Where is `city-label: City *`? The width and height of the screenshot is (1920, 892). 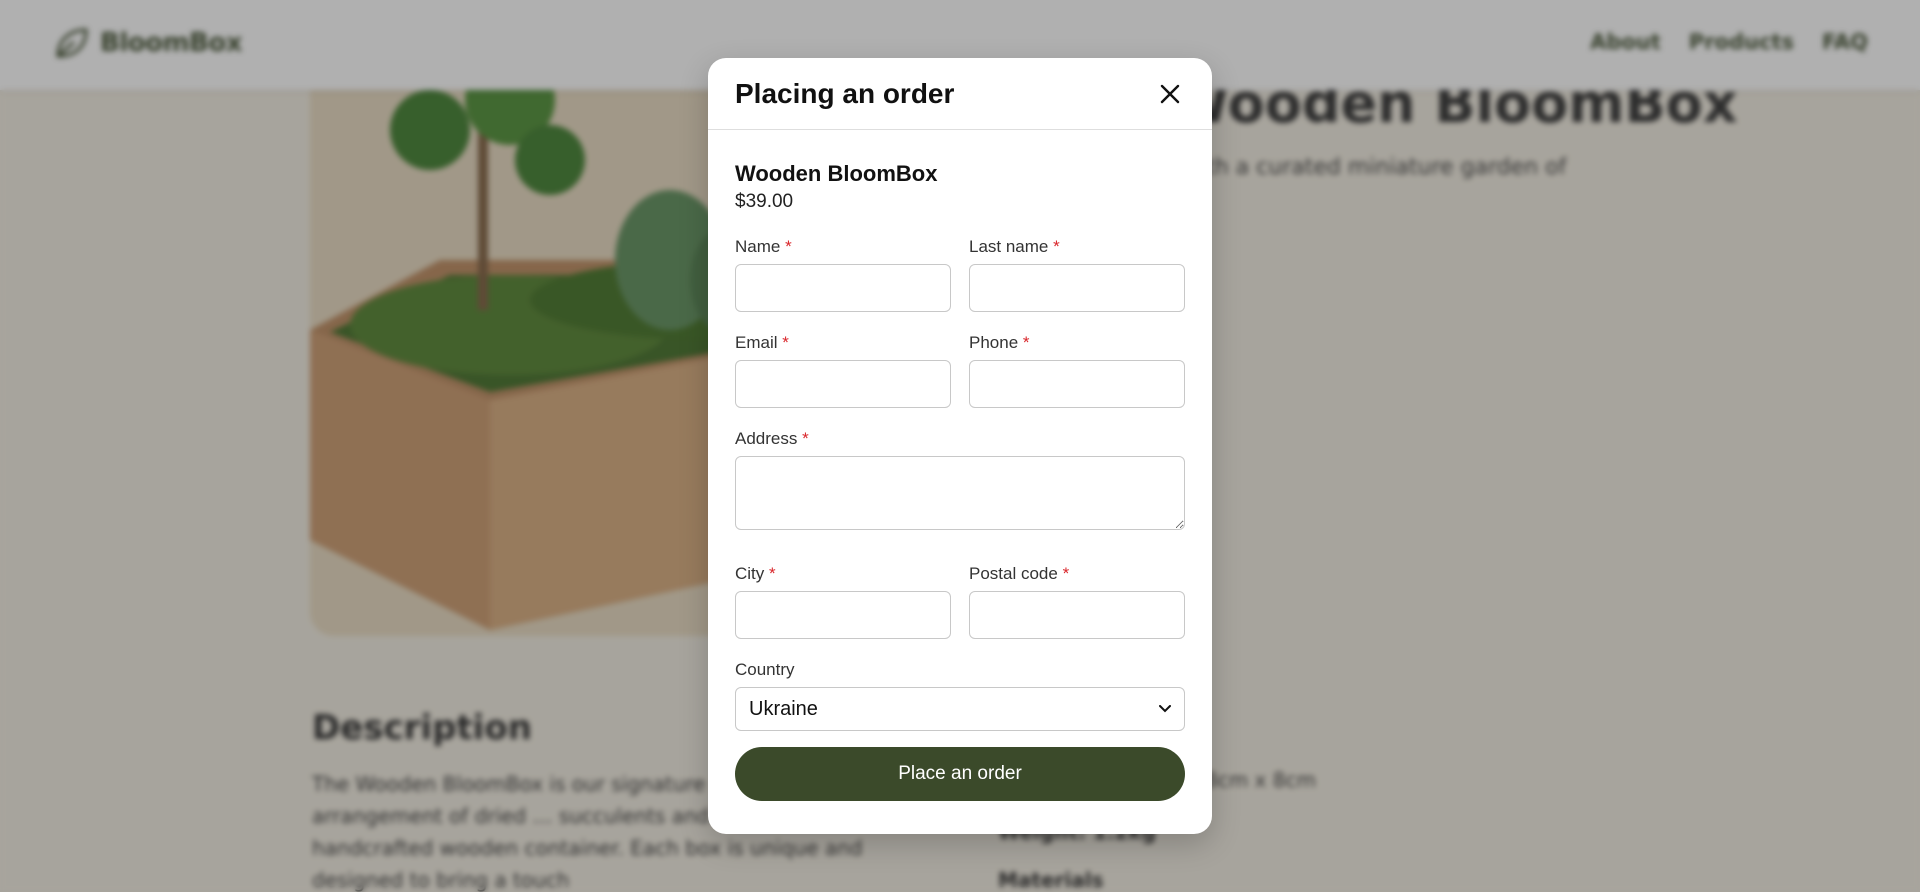 city-label: City * is located at coordinates (755, 573).